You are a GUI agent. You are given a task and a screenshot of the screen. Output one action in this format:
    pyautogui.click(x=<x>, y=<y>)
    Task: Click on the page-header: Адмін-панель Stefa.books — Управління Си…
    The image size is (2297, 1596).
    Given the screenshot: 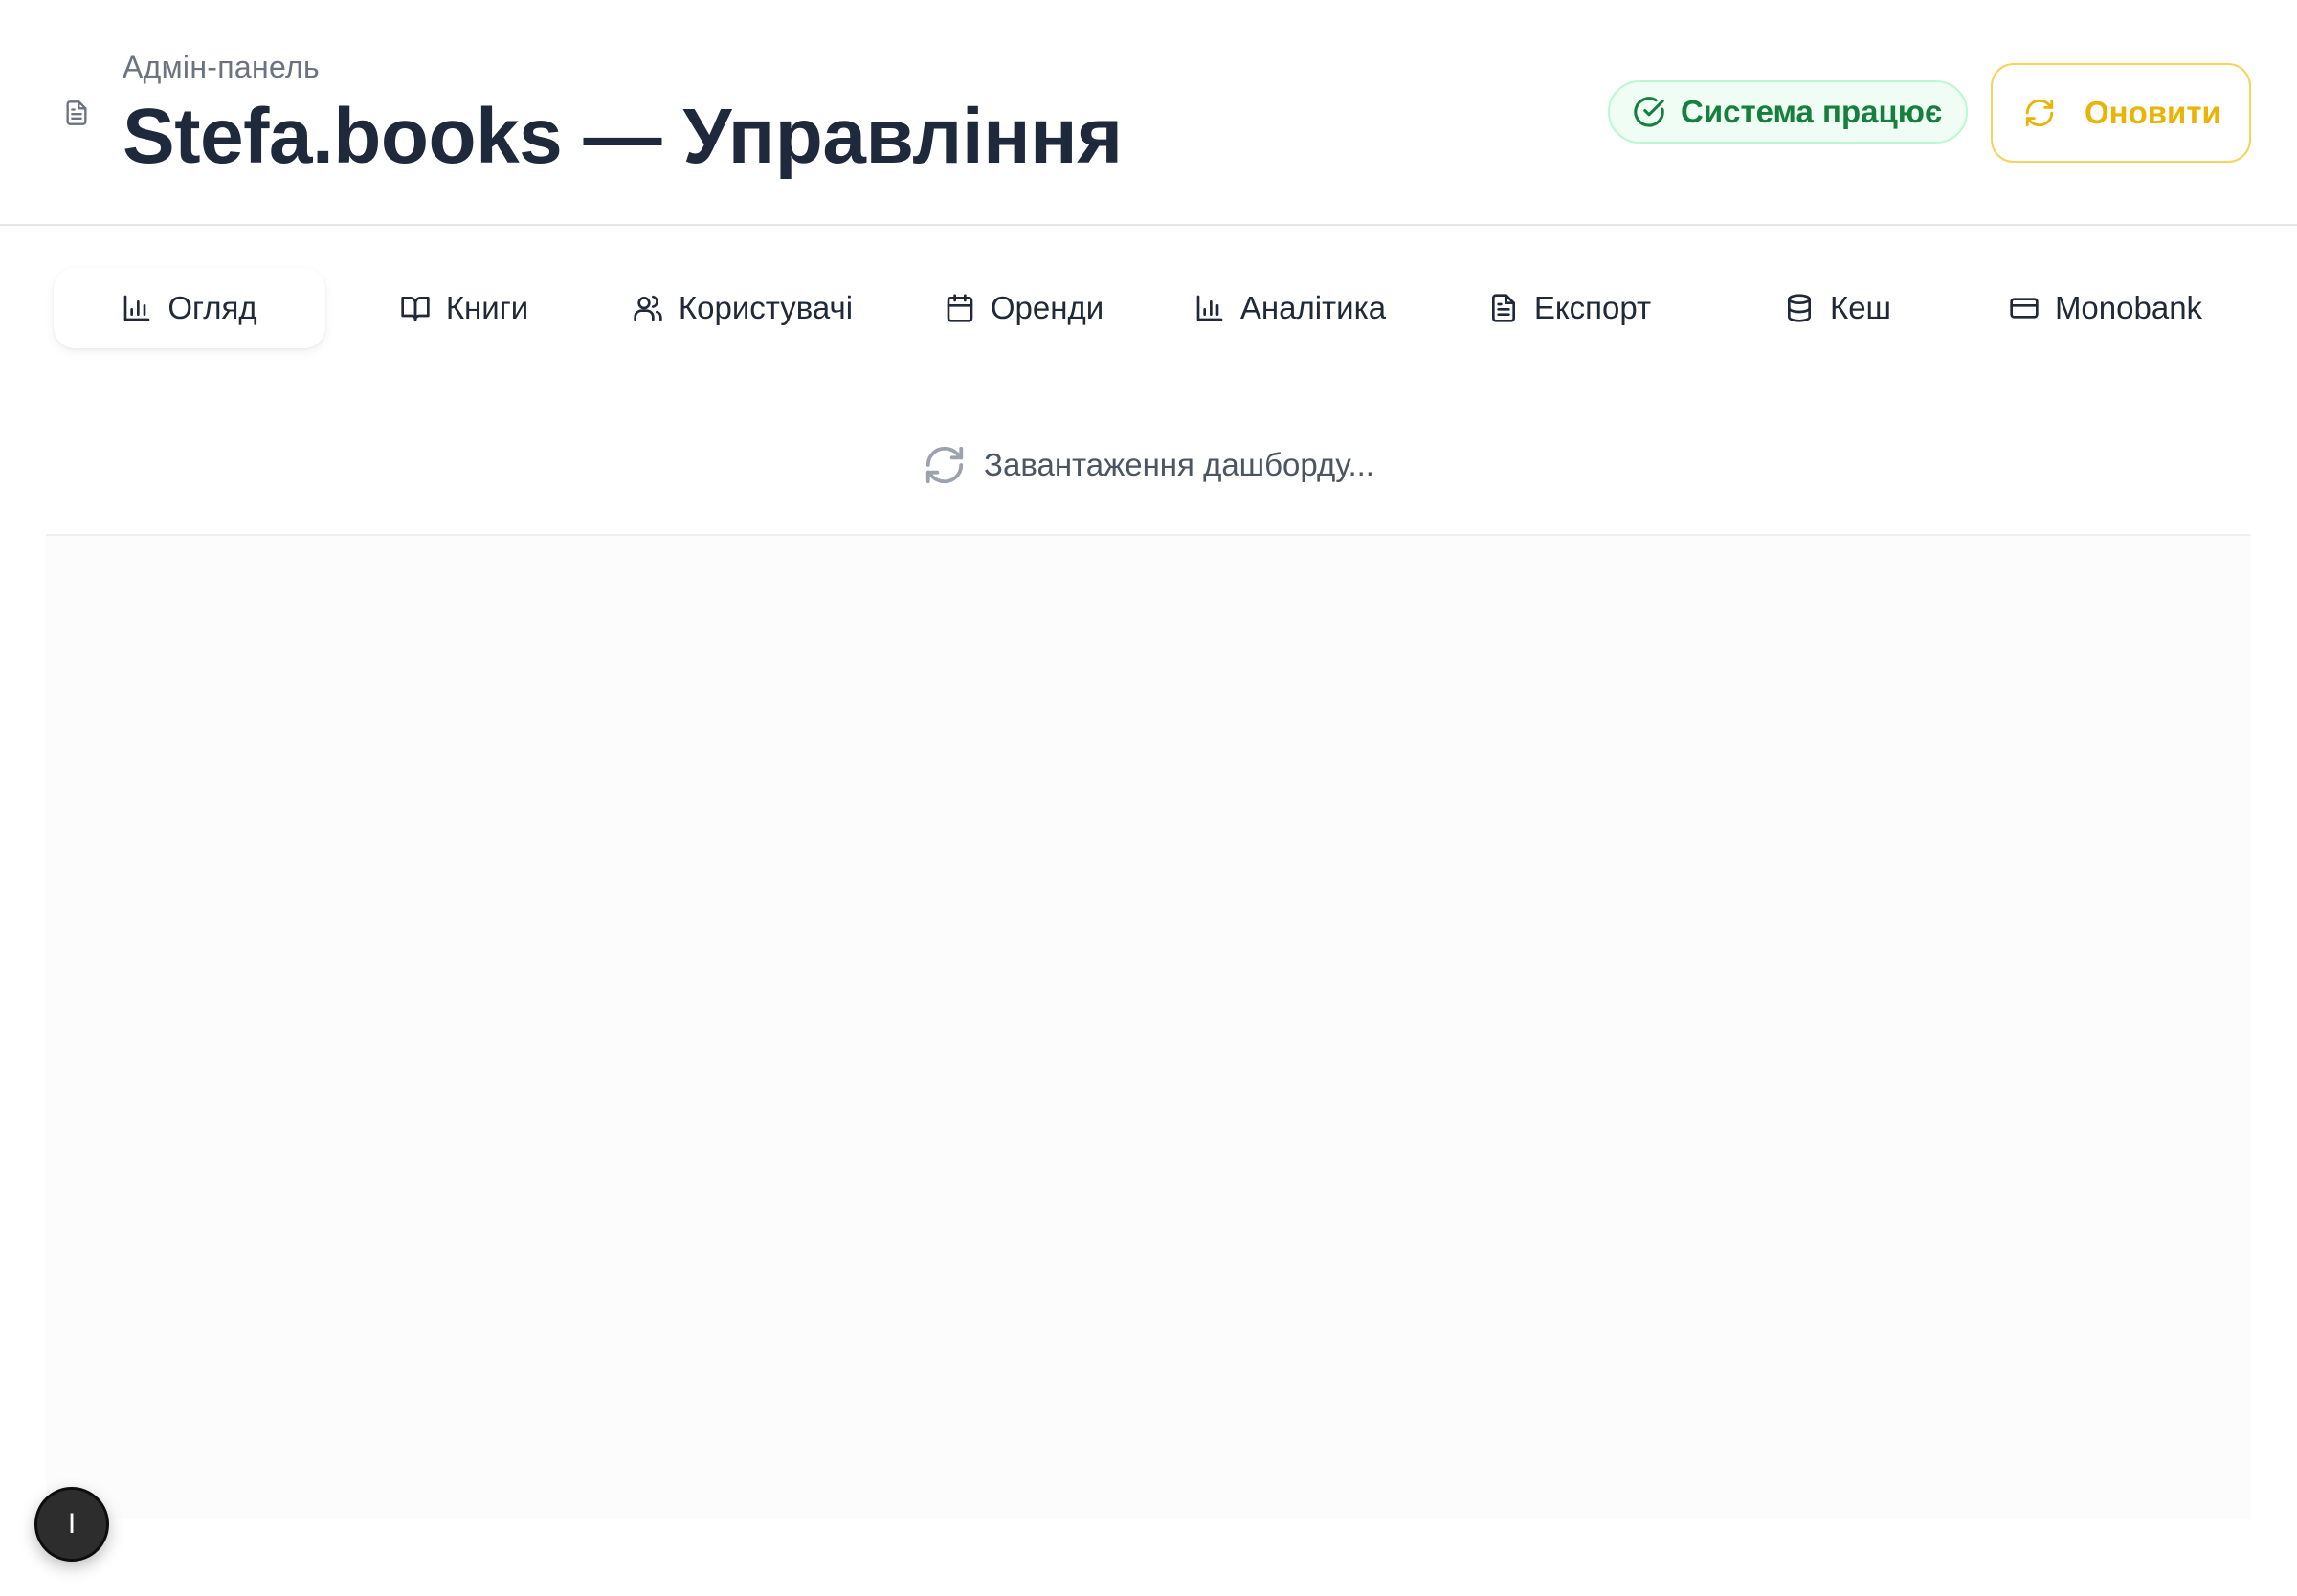 What is the action you would take?
    pyautogui.click(x=1148, y=113)
    